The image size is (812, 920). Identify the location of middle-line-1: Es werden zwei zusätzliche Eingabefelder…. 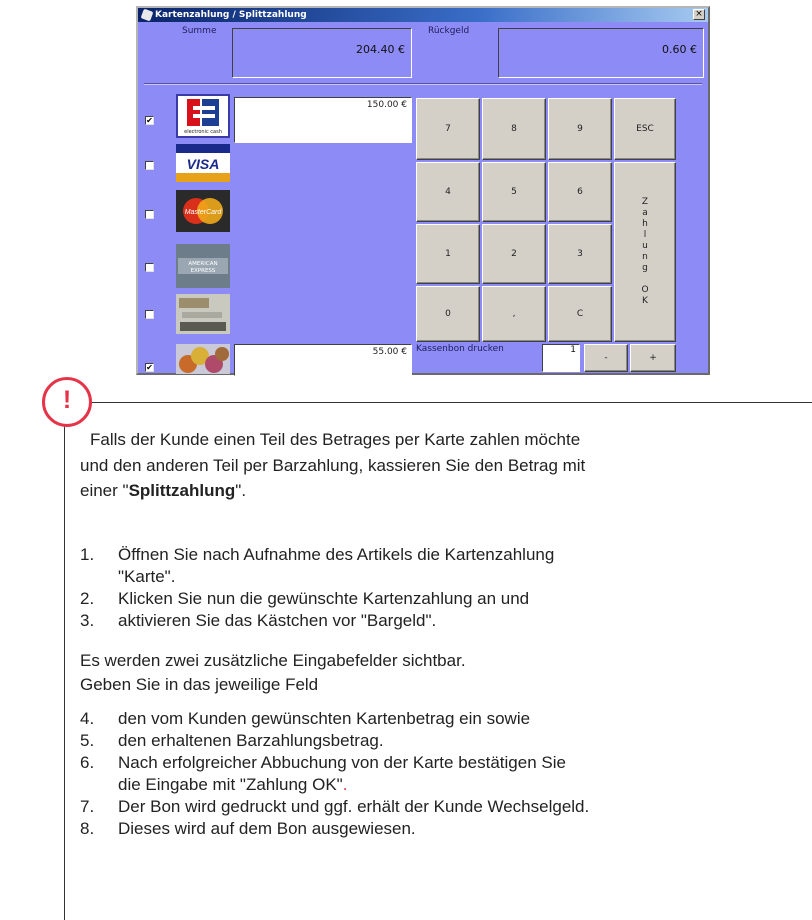
(273, 660).